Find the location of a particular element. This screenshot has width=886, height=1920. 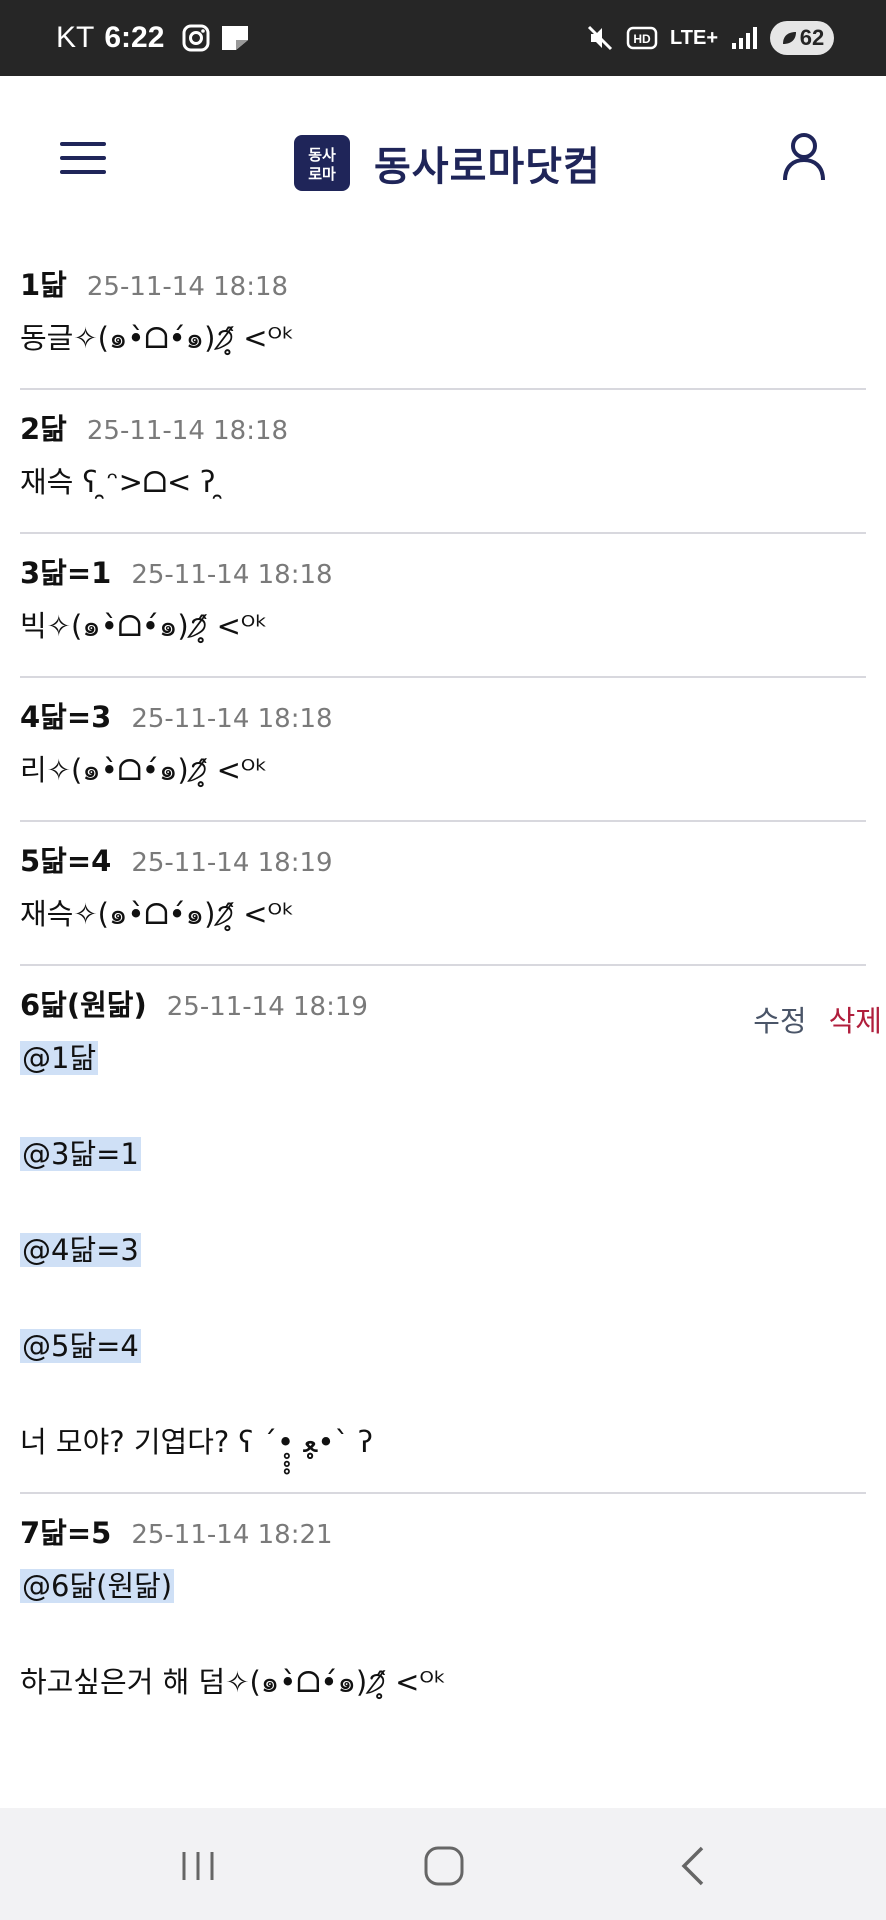

hd-label: HD is located at coordinates (642, 39).